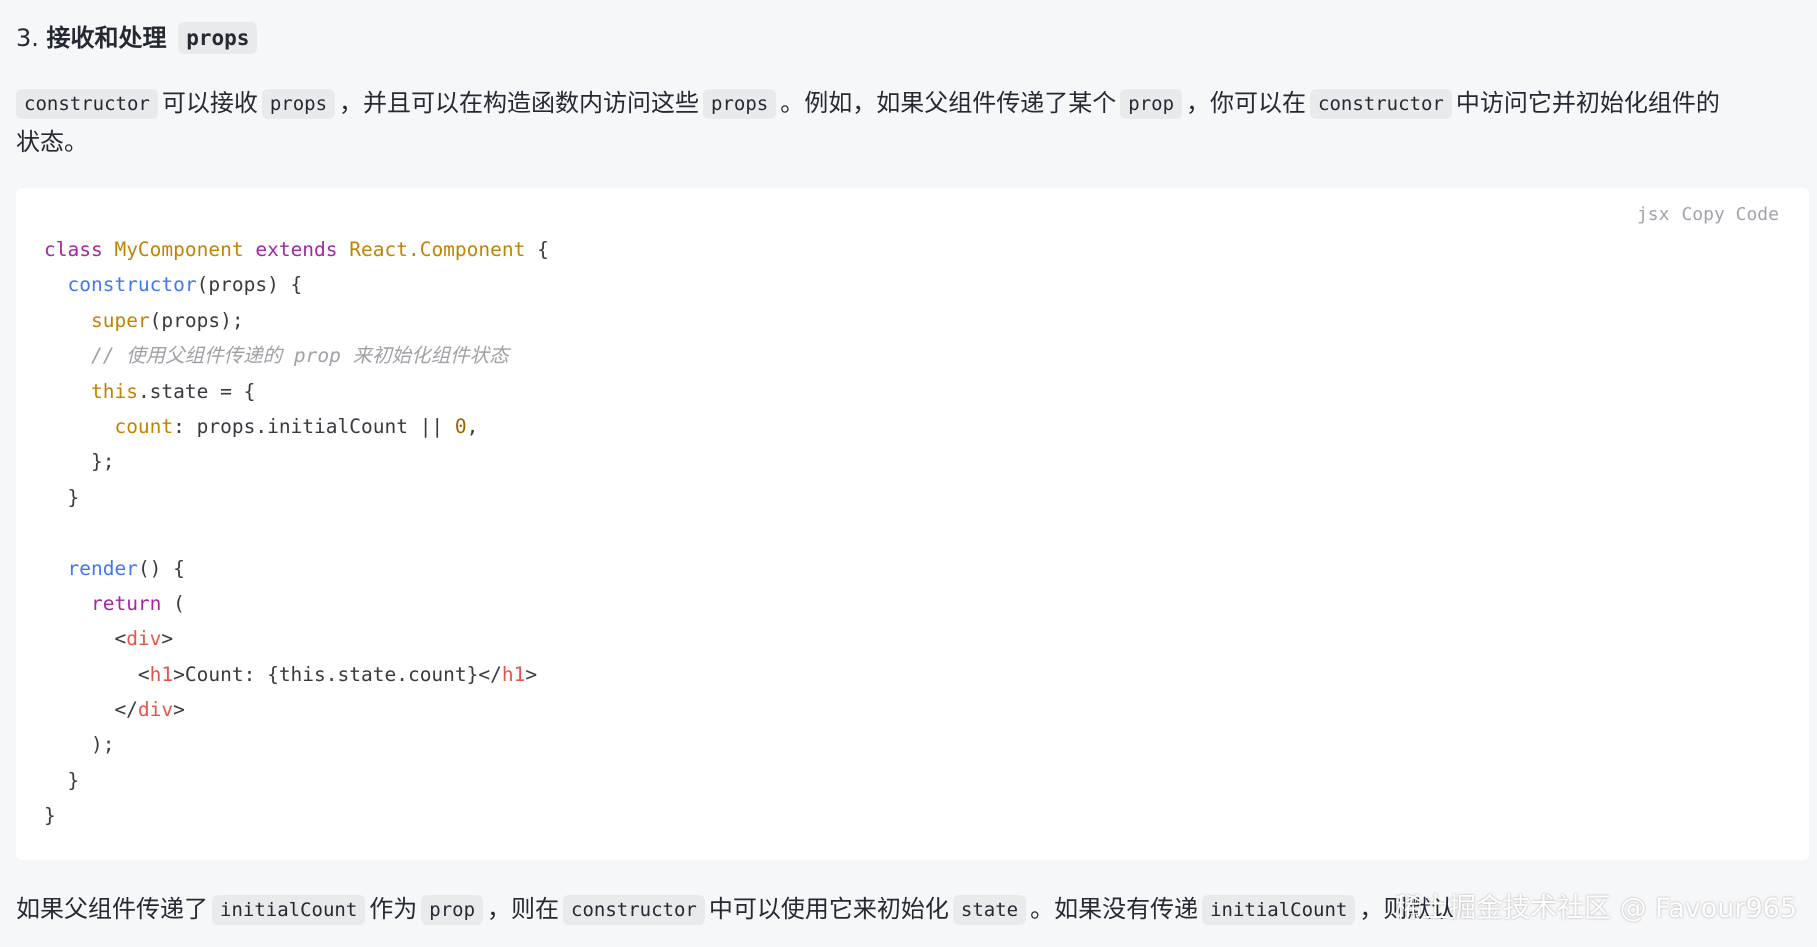 The width and height of the screenshot is (1817, 947). Describe the element at coordinates (460, 426) in the screenshot. I see `code-token: 0` at that location.